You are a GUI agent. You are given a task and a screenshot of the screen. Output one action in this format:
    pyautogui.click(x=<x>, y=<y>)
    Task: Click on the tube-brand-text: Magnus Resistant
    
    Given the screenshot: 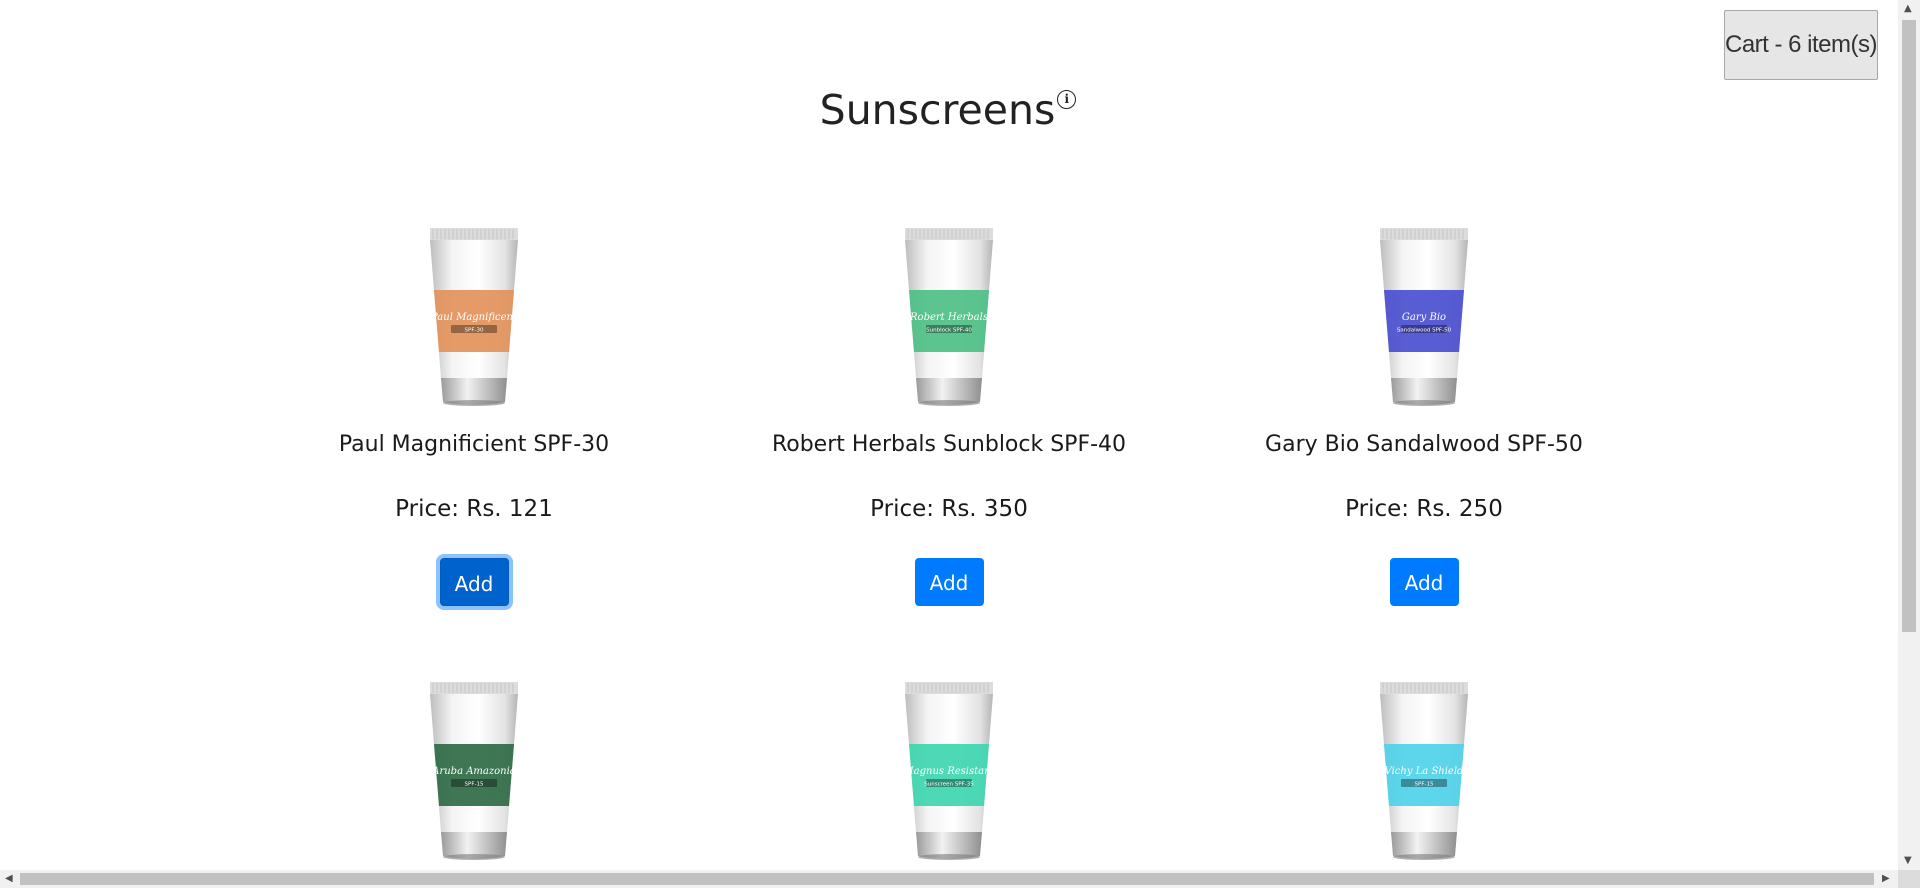 What is the action you would take?
    pyautogui.click(x=949, y=771)
    